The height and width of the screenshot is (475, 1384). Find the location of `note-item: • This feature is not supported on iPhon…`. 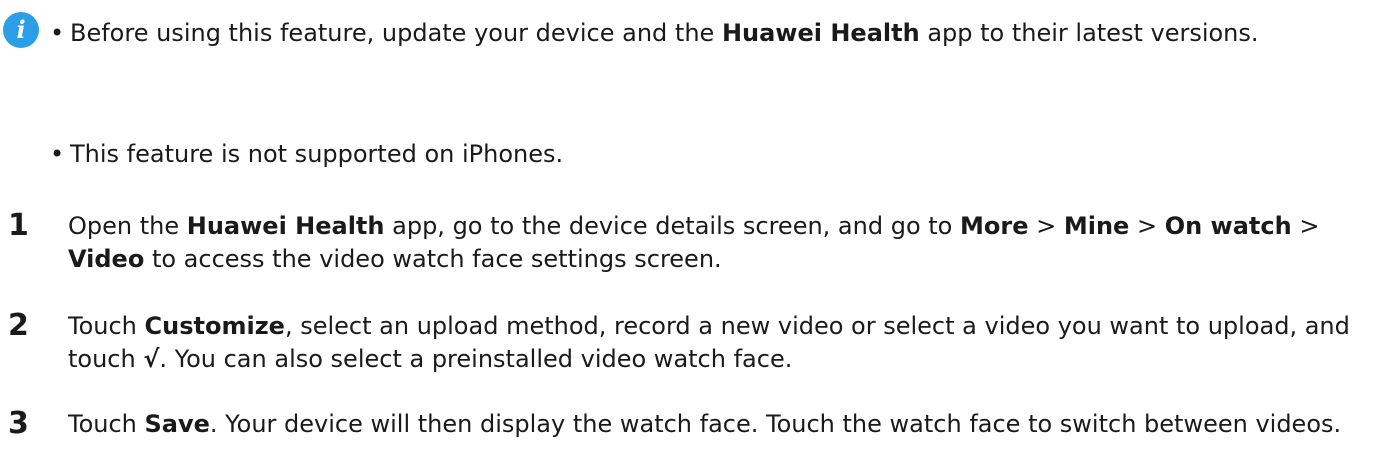

note-item: • This feature is not supported on iPhon… is located at coordinates (690, 154).